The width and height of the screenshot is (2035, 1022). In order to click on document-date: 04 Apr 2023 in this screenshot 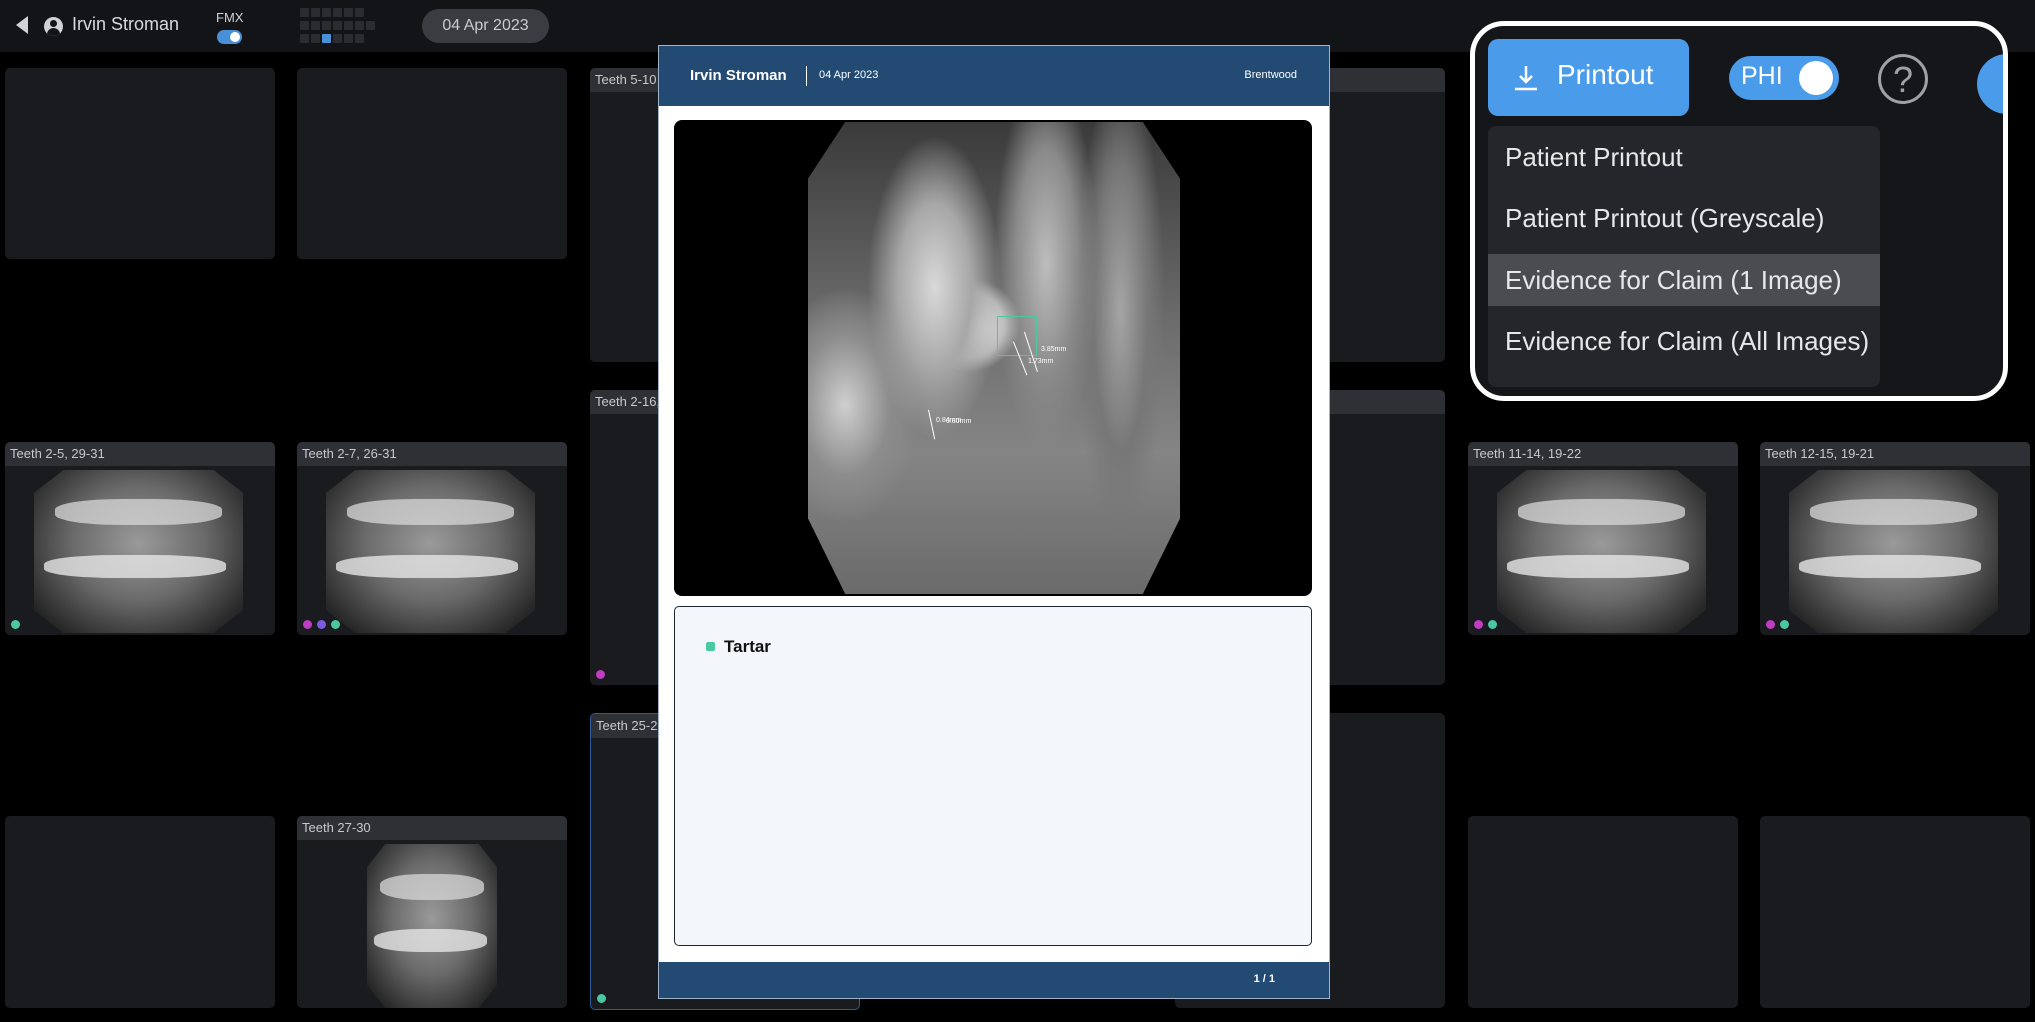, I will do `click(849, 75)`.